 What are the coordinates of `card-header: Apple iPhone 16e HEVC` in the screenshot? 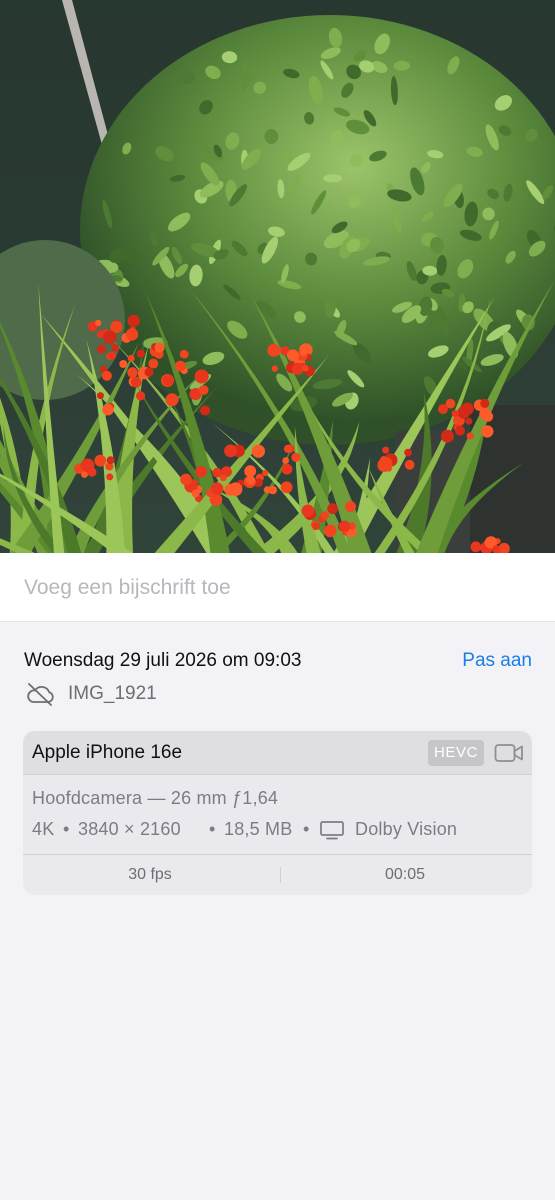 It's located at (277, 753).